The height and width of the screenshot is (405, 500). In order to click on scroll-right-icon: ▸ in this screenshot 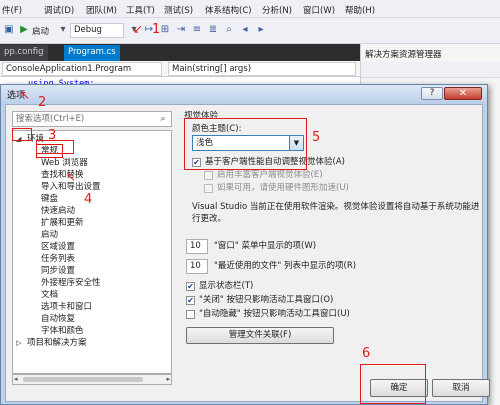, I will do `click(168, 379)`.